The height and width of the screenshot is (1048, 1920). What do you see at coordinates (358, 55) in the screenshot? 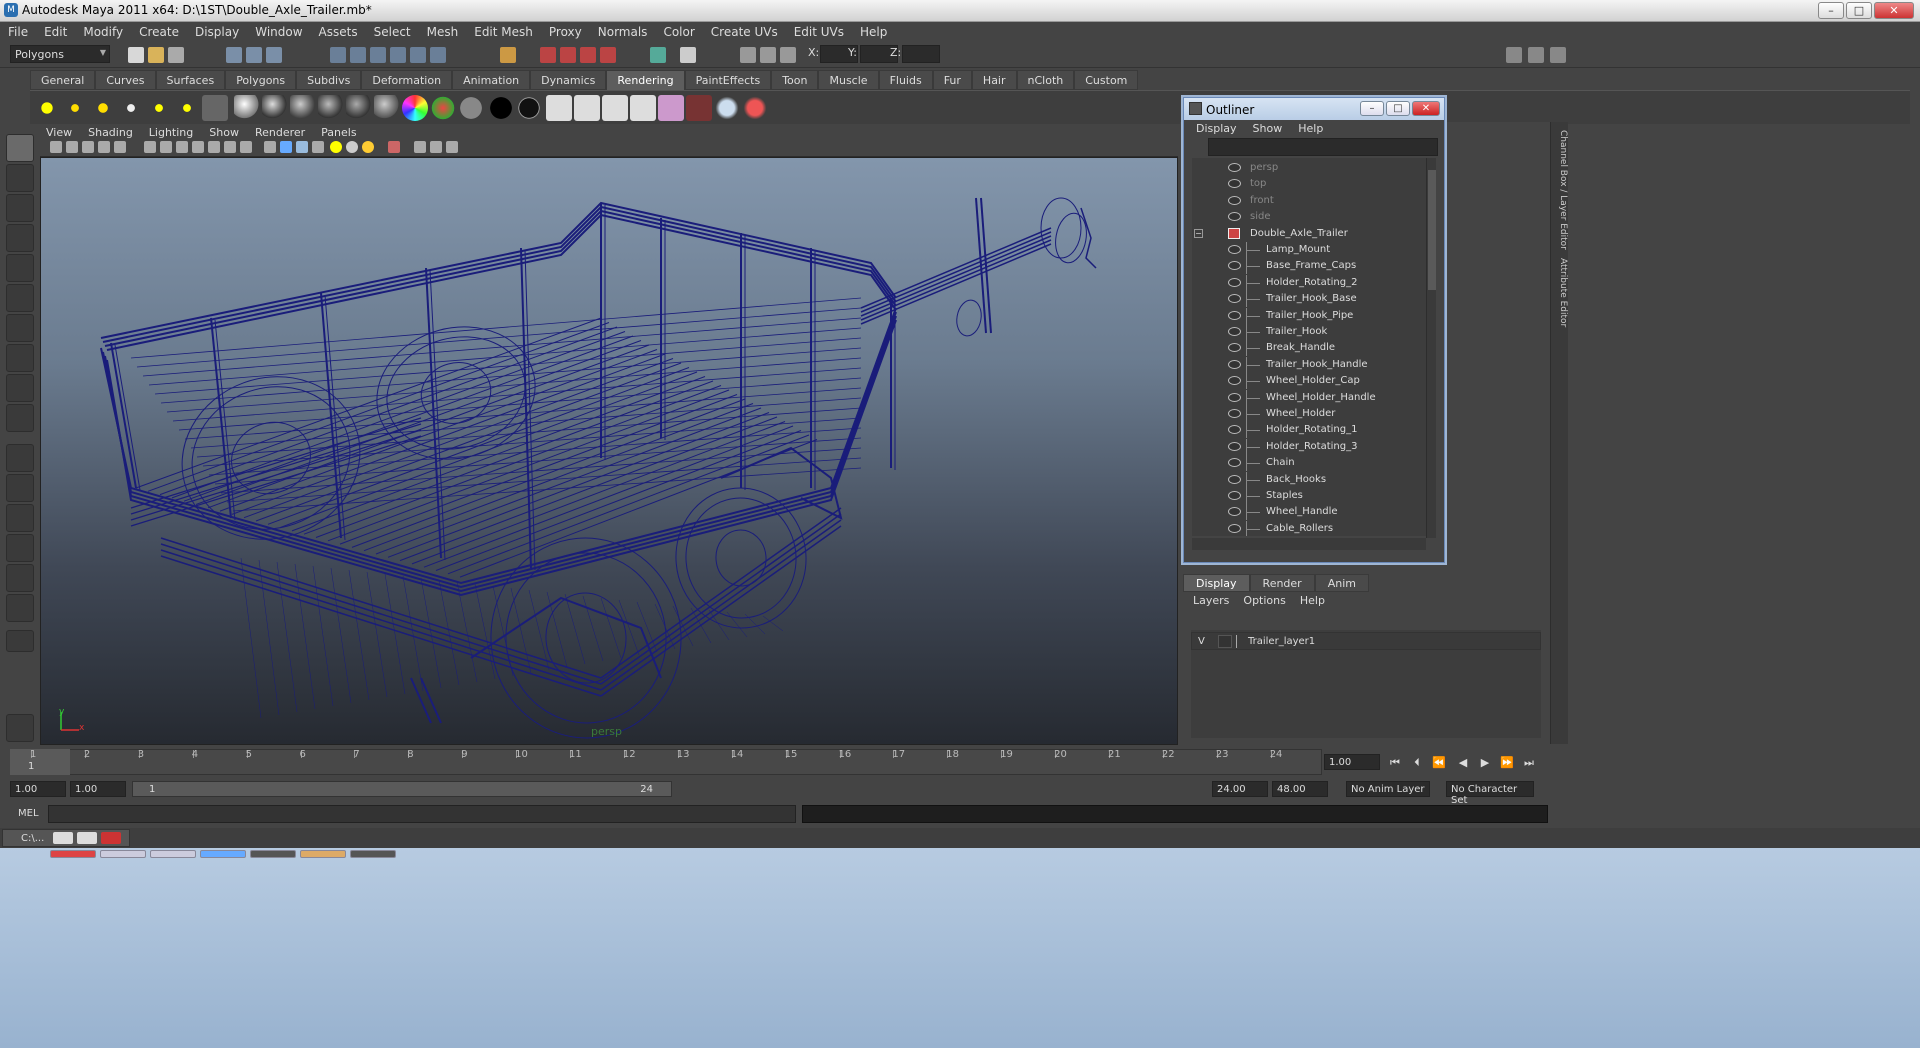
I see `snap-curve-icon` at bounding box center [358, 55].